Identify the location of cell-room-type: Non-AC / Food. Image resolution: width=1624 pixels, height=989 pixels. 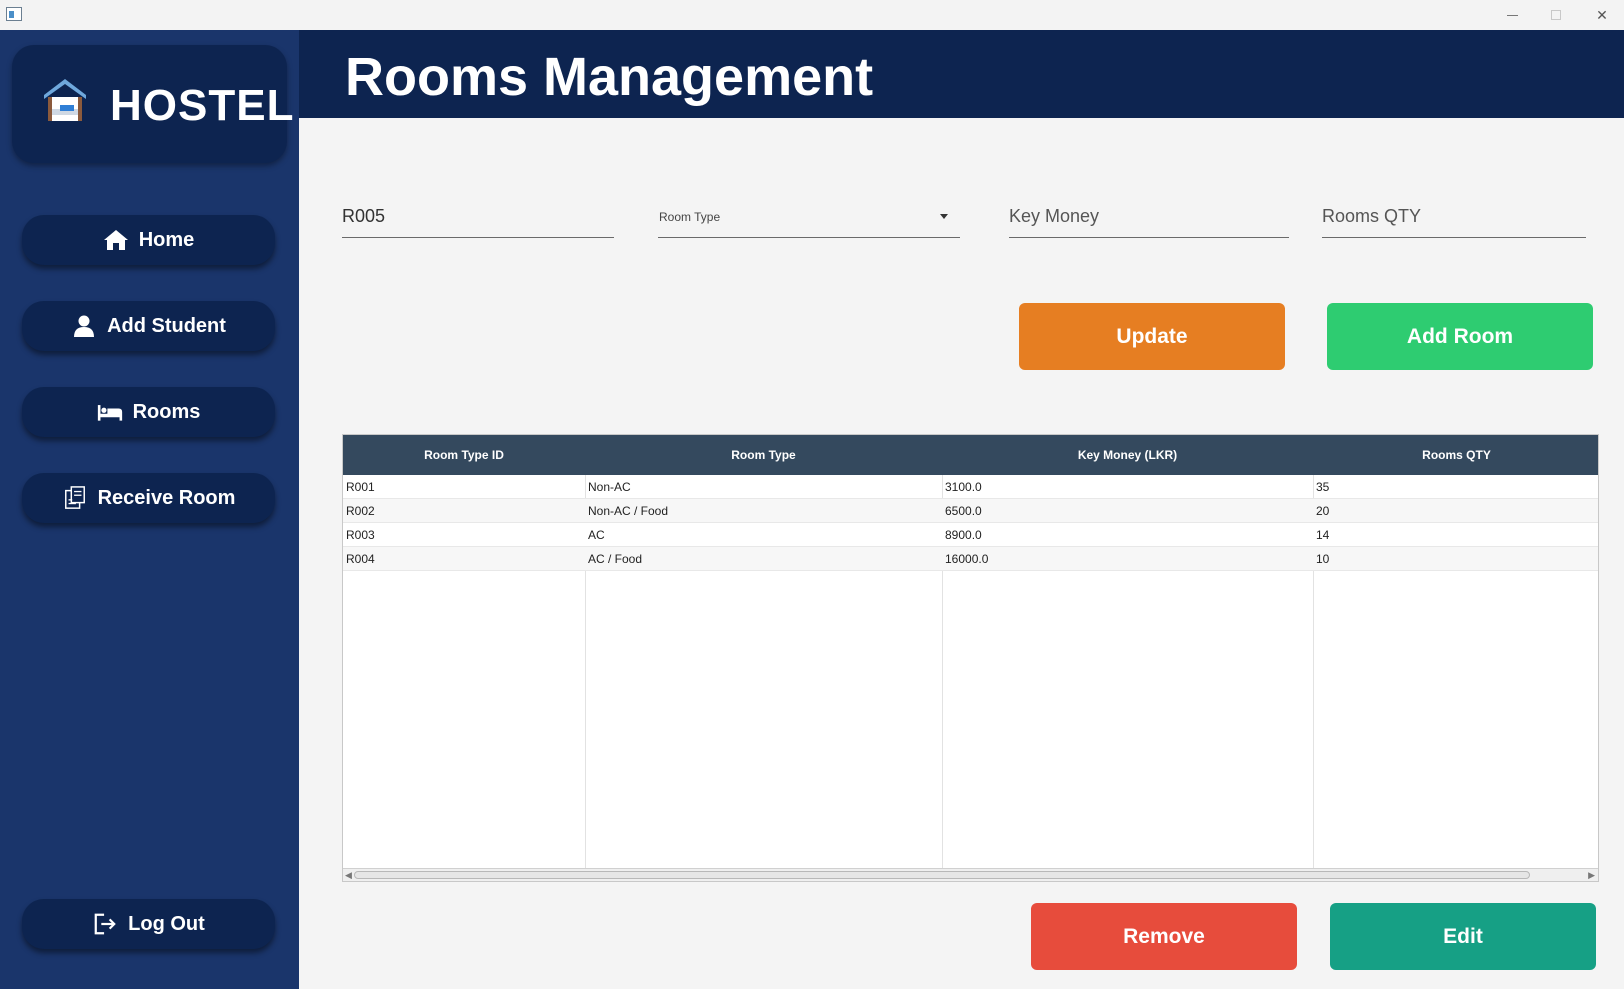
(628, 511).